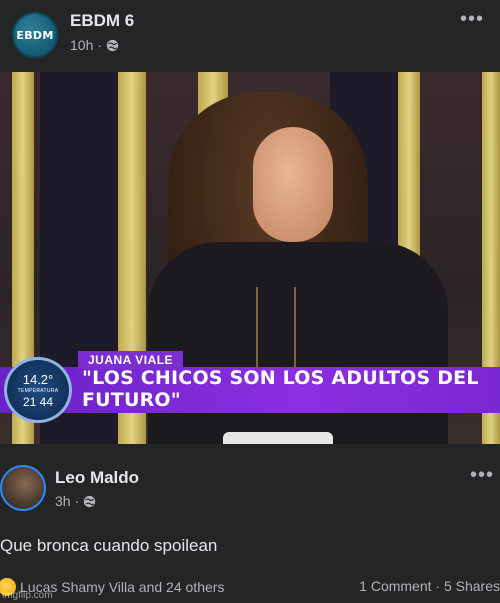 This screenshot has width=500, height=603. What do you see at coordinates (38, 401) in the screenshot?
I see `badge-time: 21 44` at bounding box center [38, 401].